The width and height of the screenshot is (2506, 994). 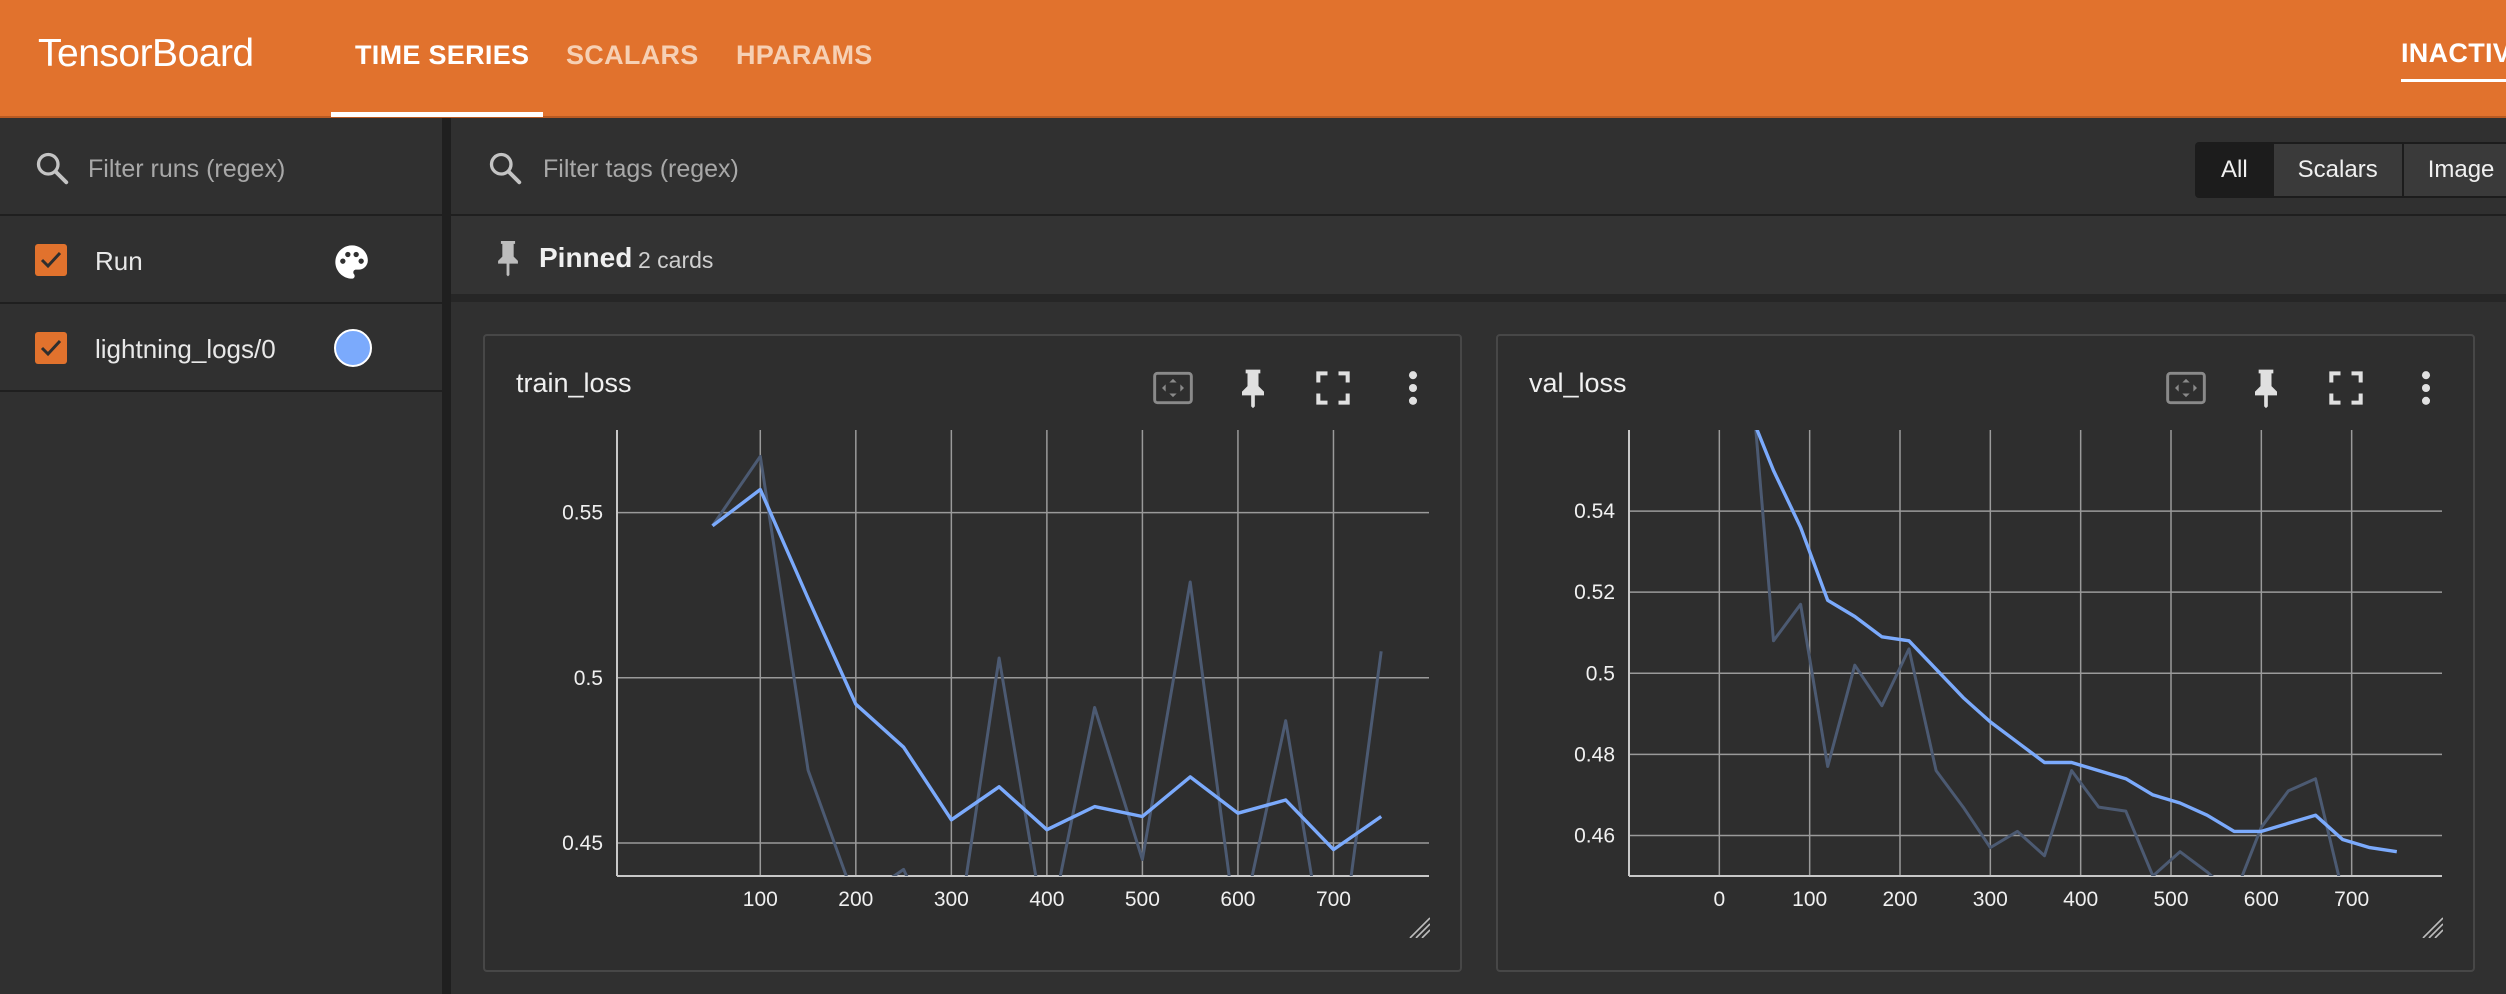 What do you see at coordinates (2454, 170) in the screenshot?
I see `filter-image-button: Image` at bounding box center [2454, 170].